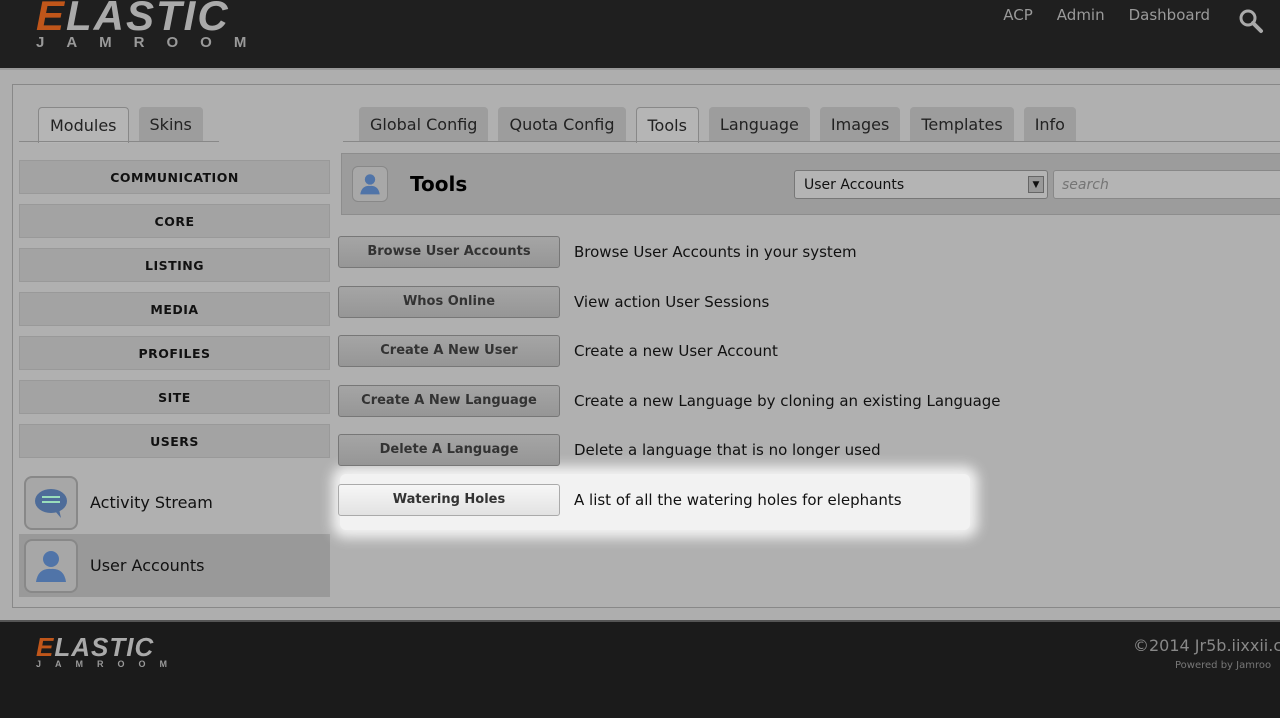 Image resolution: width=1280 pixels, height=718 pixels. I want to click on top-nav: ACP Admin Dashboard, so click(1106, 15).